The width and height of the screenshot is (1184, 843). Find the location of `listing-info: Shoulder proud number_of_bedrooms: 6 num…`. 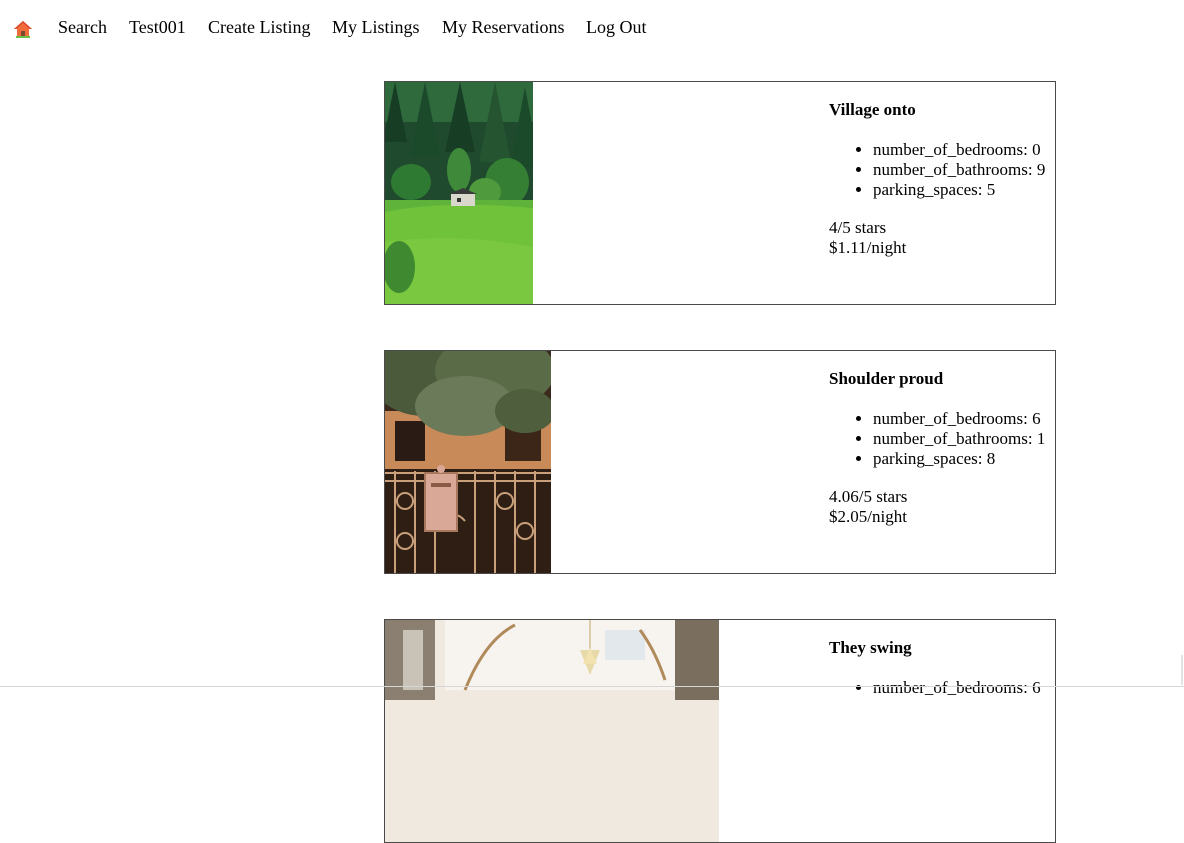

listing-info: Shoulder proud number_of_bedrooms: 6 num… is located at coordinates (942, 447).